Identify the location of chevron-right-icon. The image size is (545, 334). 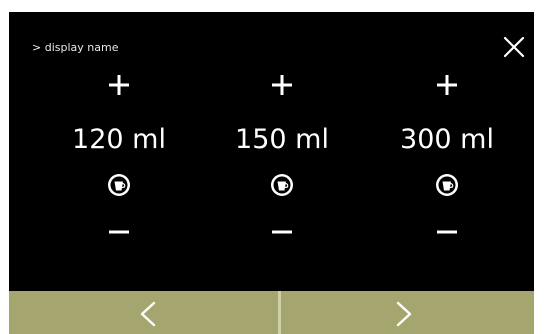
(404, 314).